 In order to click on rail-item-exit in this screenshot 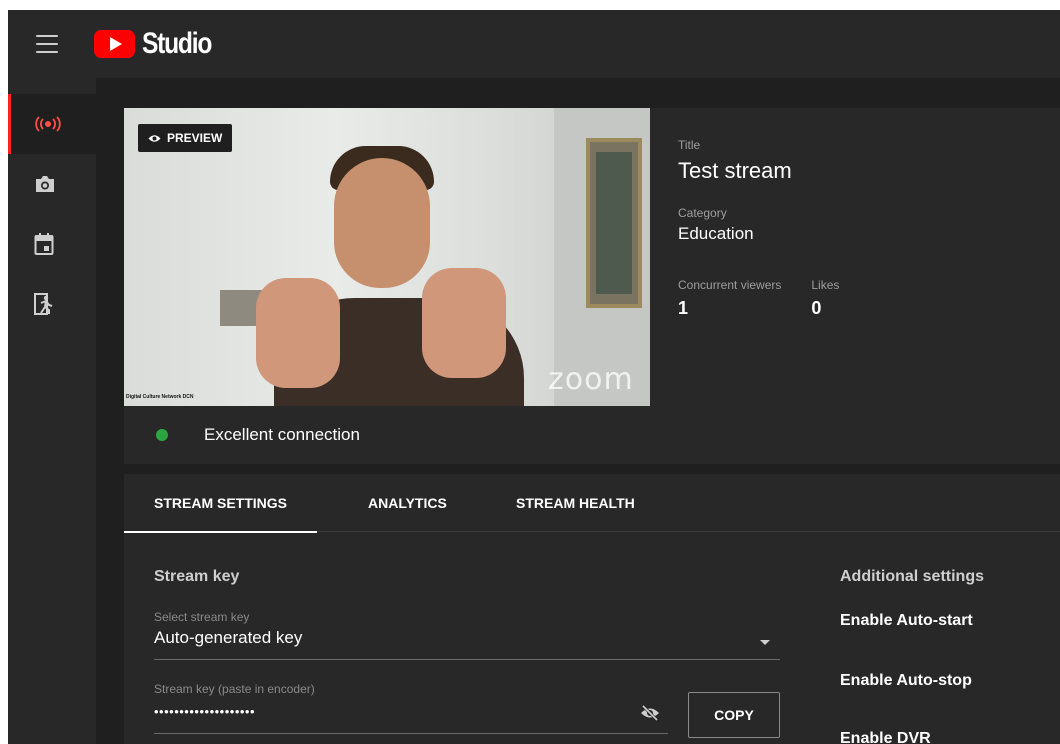, I will do `click(52, 304)`.